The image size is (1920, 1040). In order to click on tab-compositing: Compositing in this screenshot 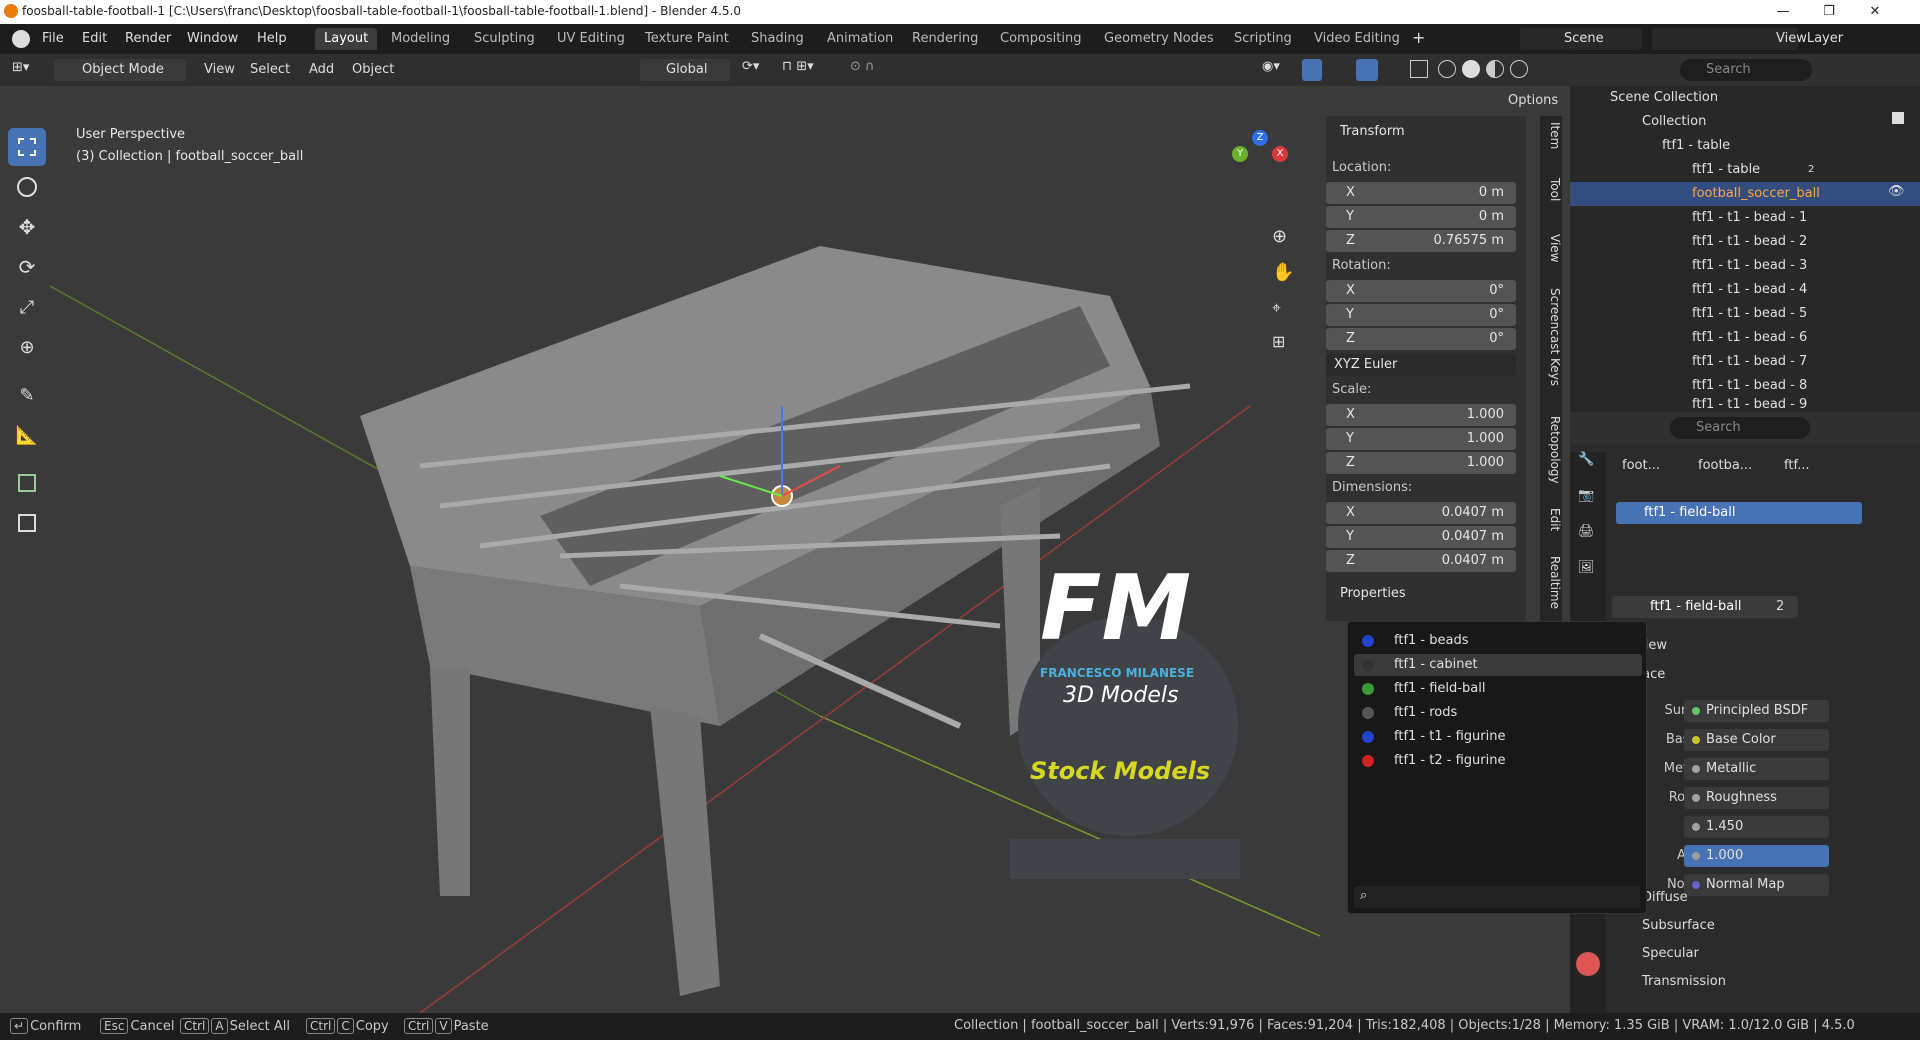, I will do `click(1041, 39)`.